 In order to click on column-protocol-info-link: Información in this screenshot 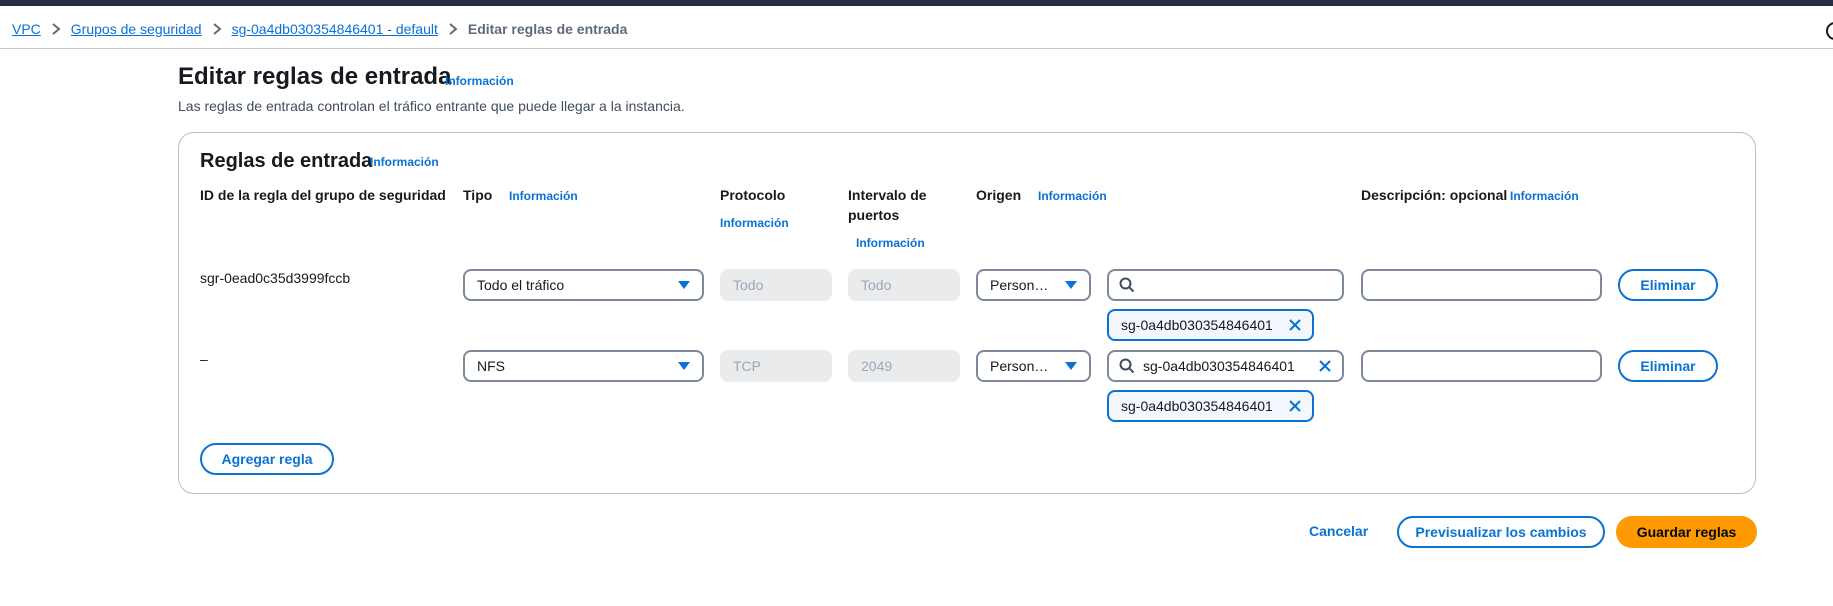, I will do `click(754, 223)`.